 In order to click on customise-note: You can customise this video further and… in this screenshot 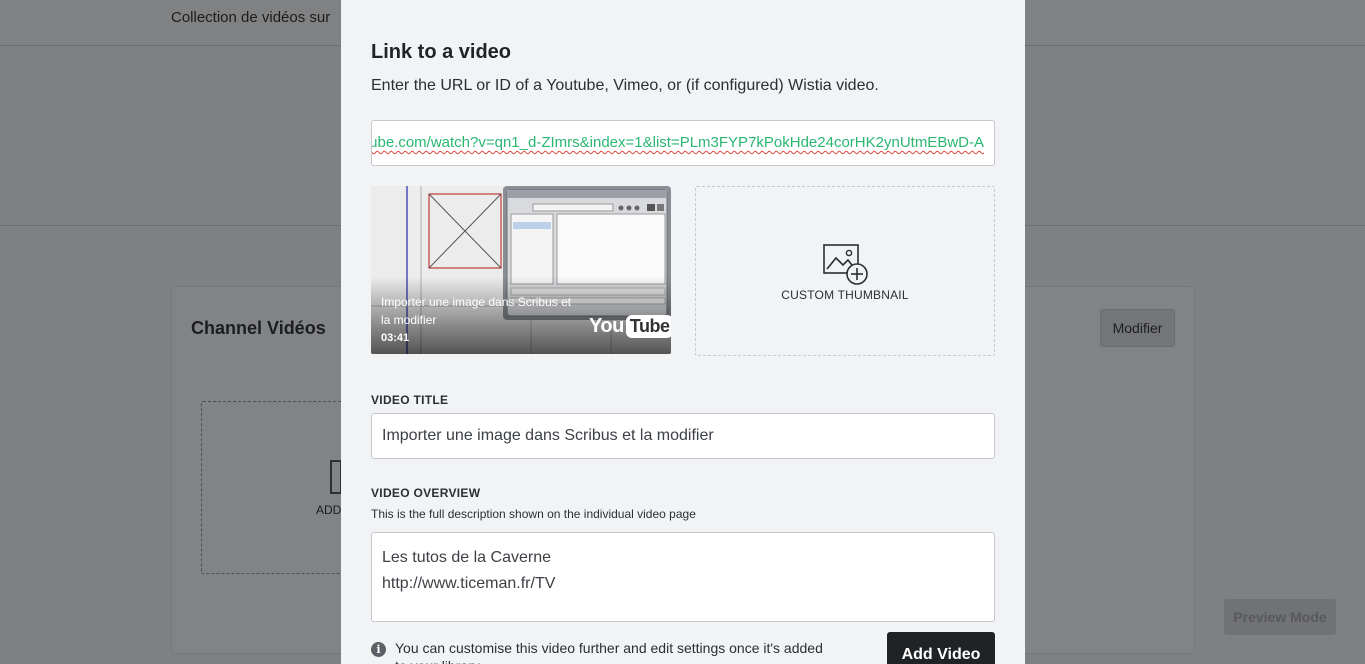, I will do `click(609, 652)`.